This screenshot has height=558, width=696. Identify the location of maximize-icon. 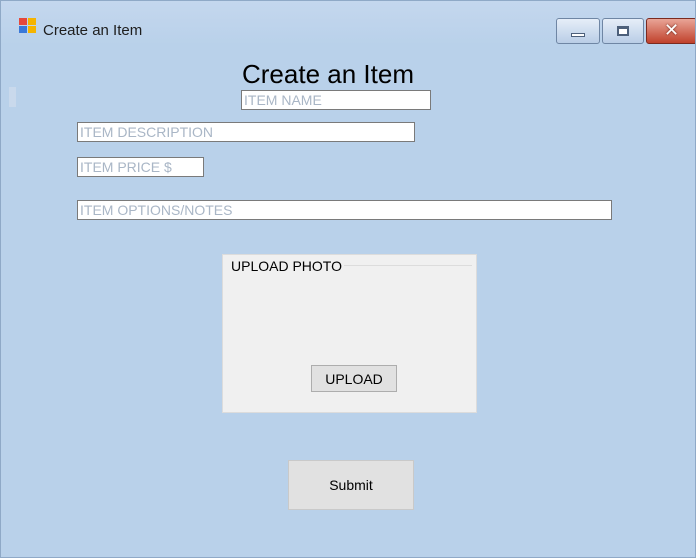
(623, 31).